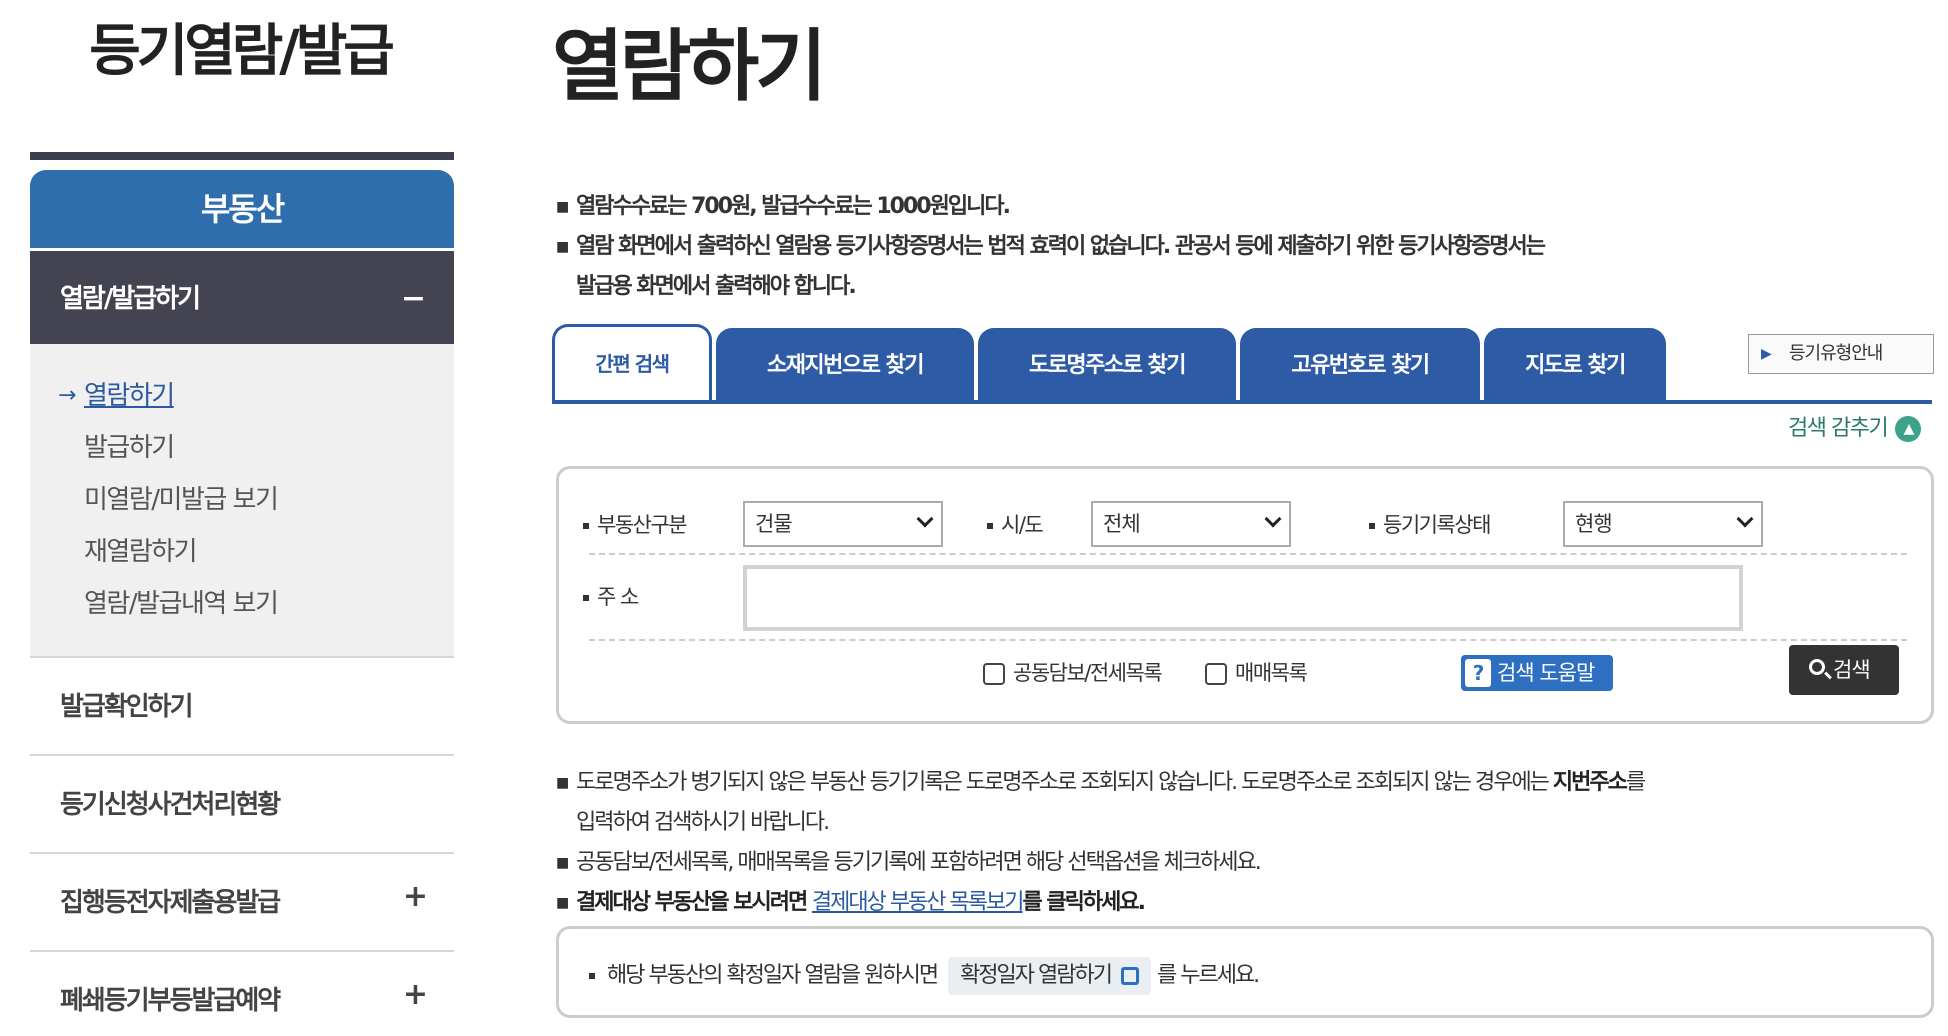 Image resolution: width=1948 pixels, height=1036 pixels. Describe the element at coordinates (1844, 670) in the screenshot. I see `search-button: 검색` at that location.